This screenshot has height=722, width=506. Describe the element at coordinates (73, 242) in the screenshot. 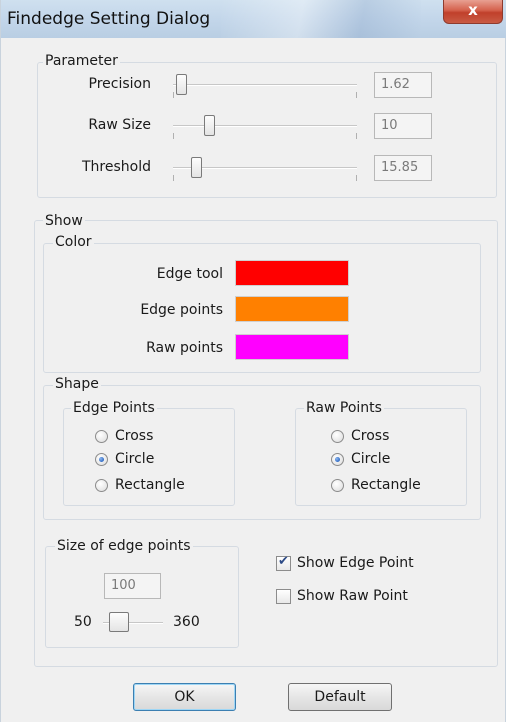

I see `color-legend: Color` at that location.